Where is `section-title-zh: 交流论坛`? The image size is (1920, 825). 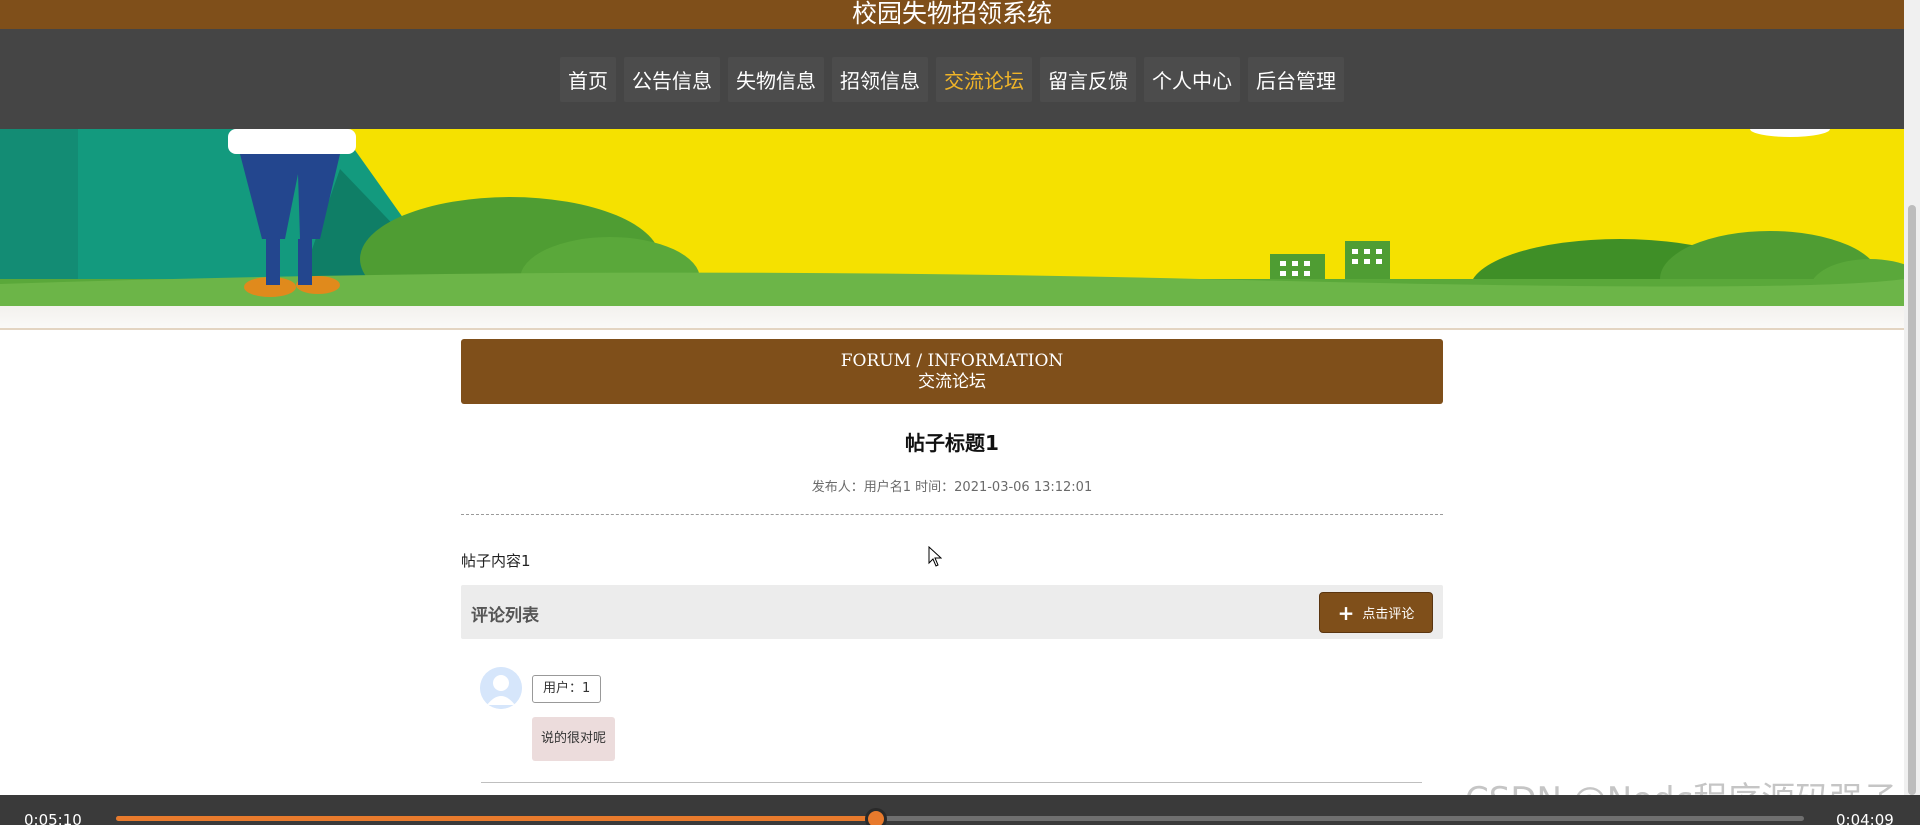
section-title-zh: 交流论坛 is located at coordinates (952, 382).